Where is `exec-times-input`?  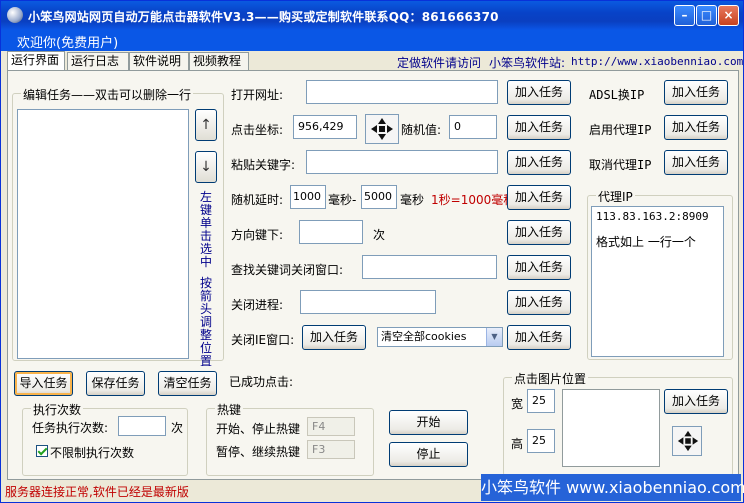
exec-times-input is located at coordinates (142, 426).